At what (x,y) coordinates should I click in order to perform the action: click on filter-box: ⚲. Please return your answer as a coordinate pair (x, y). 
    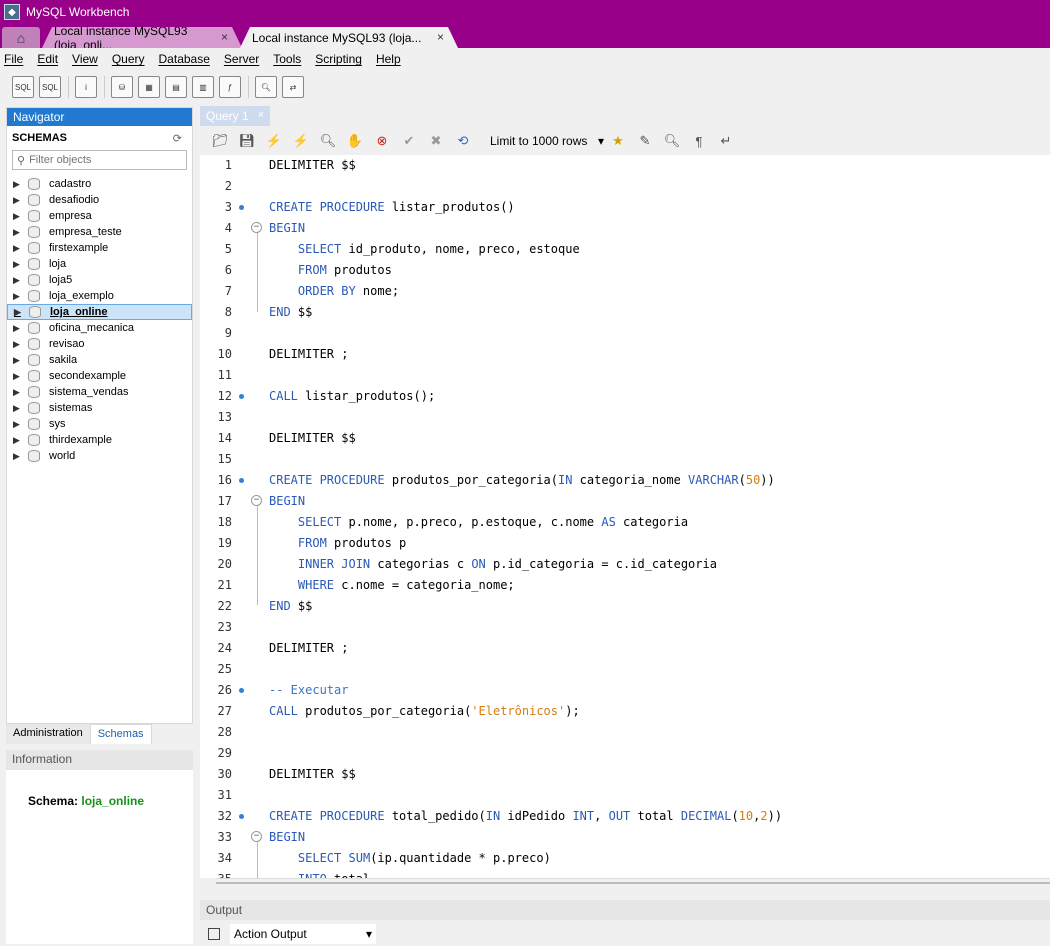
    Looking at the image, I should click on (99, 160).